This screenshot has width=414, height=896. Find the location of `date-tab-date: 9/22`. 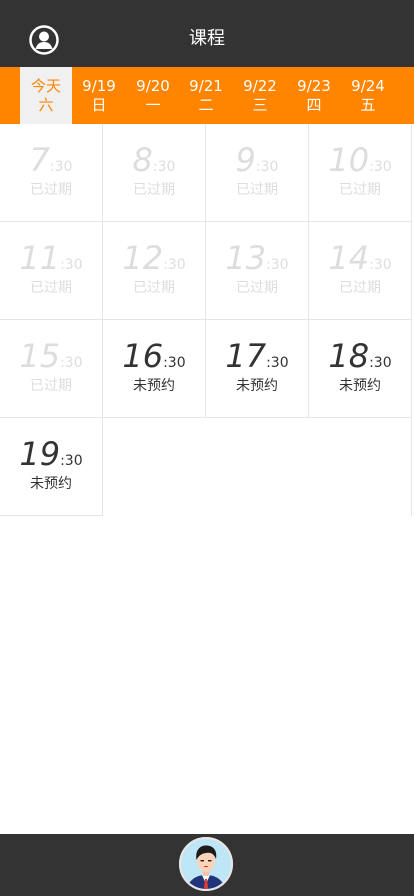

date-tab-date: 9/22 is located at coordinates (260, 86).